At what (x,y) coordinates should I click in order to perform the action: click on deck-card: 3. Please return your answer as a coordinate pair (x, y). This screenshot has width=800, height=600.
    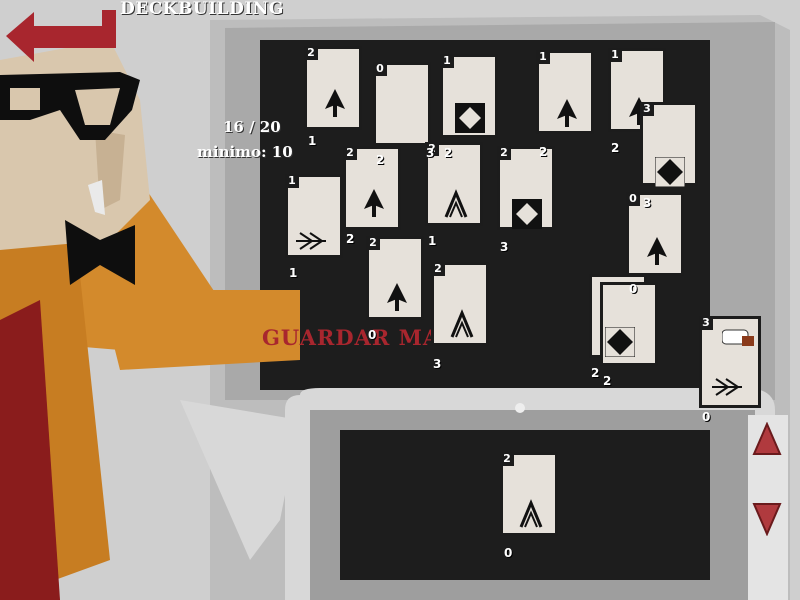
    Looking at the image, I should click on (669, 144).